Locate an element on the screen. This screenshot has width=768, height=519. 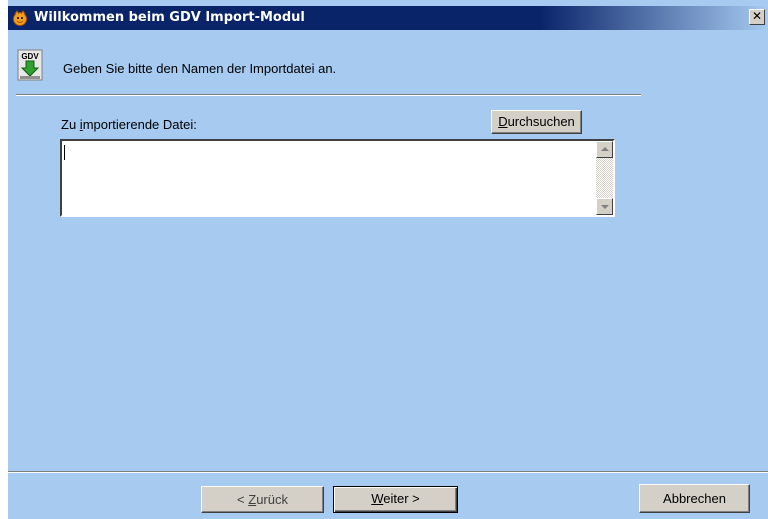
scroll-up-button is located at coordinates (604, 149).